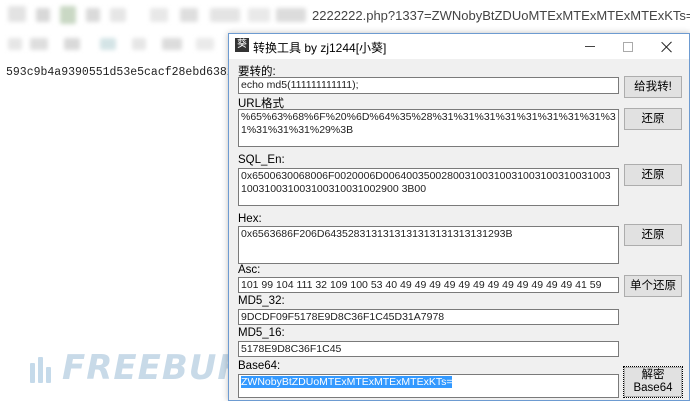 This screenshot has height=401, width=690. I want to click on close-button, so click(667, 46).